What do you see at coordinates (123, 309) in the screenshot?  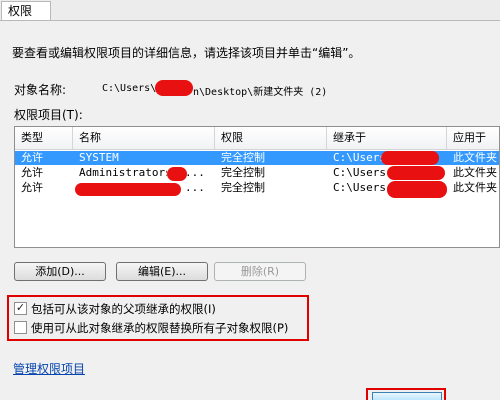 I see `inherit-checkbox-label: 包括可从该对象的父项继承的权限(I)` at bounding box center [123, 309].